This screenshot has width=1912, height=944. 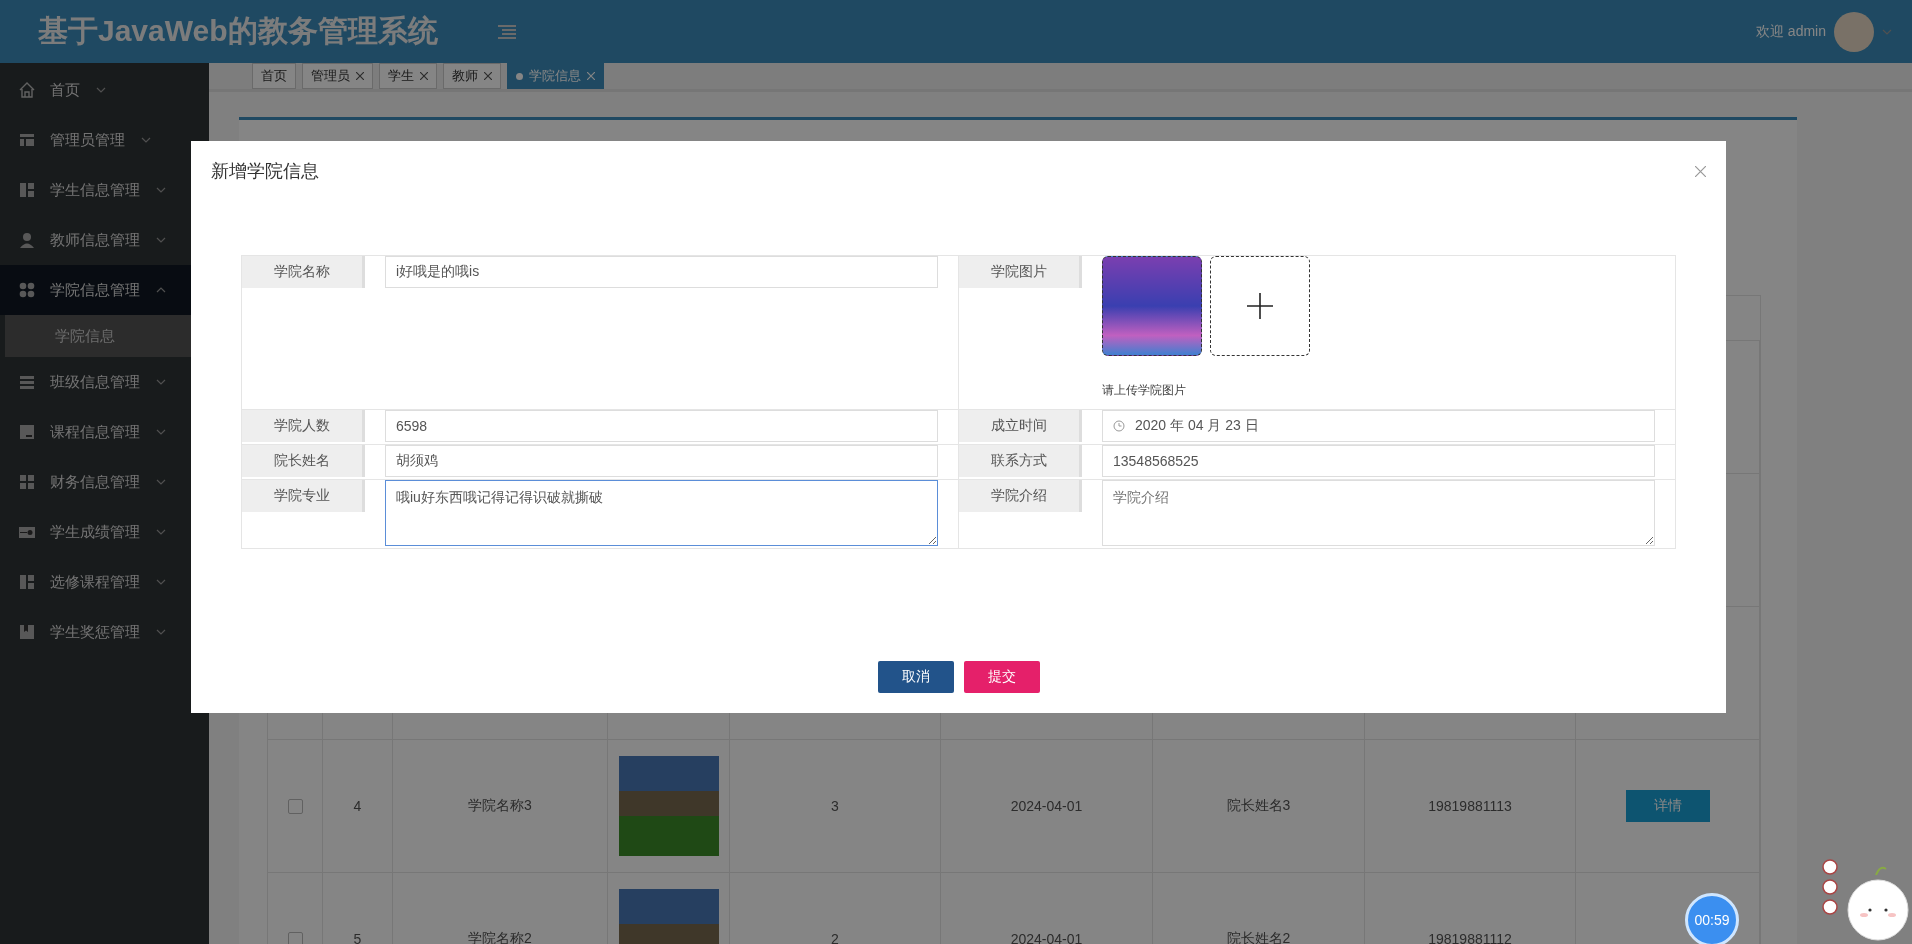 I want to click on sidebar-label: 首页, so click(x=65, y=90).